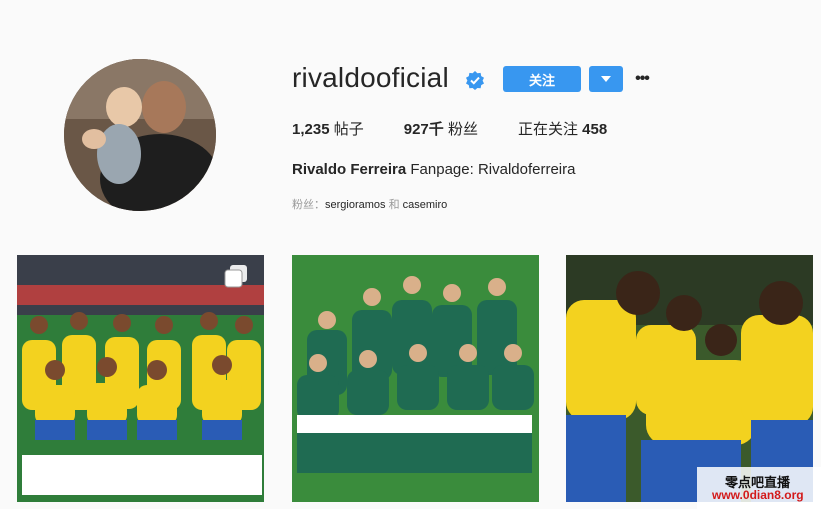  What do you see at coordinates (394, 205) in the screenshot?
I see `followed-by-joiner: 和` at bounding box center [394, 205].